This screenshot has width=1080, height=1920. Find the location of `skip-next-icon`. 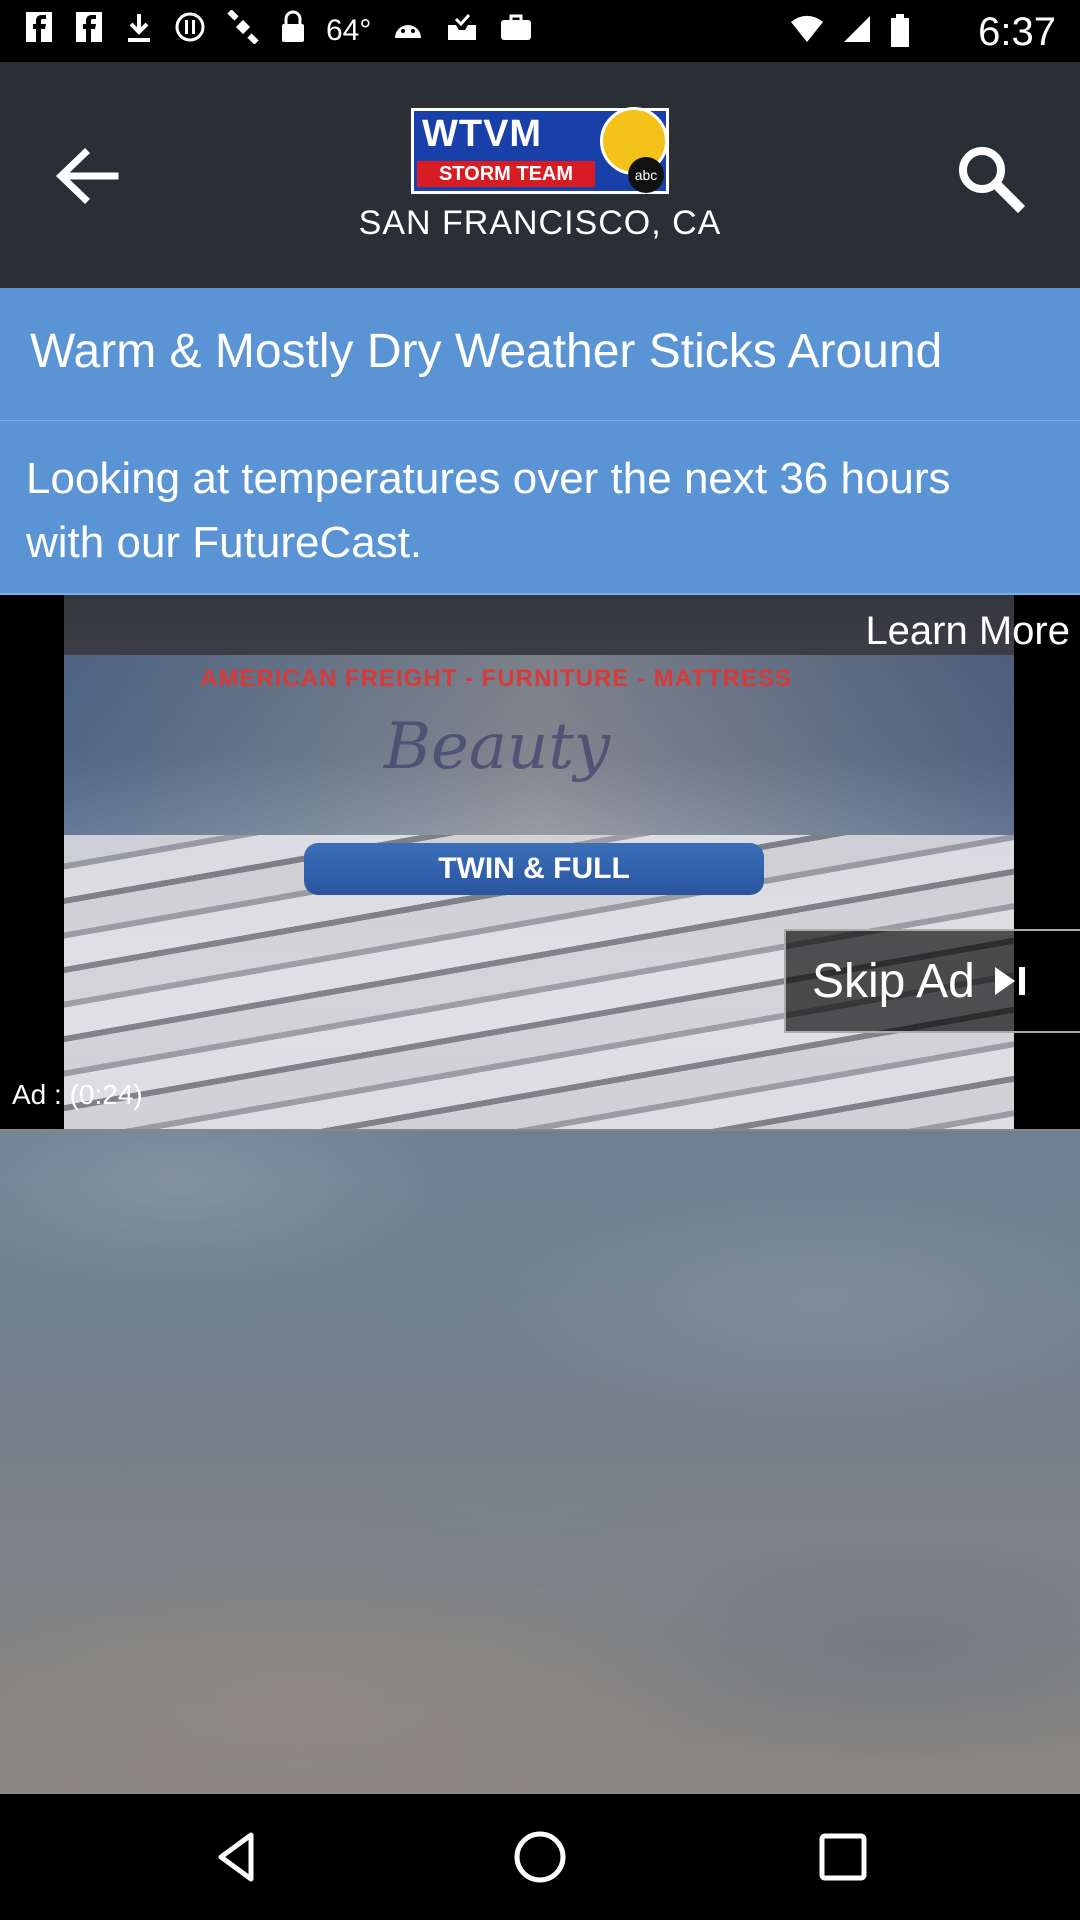

skip-next-icon is located at coordinates (1009, 981).